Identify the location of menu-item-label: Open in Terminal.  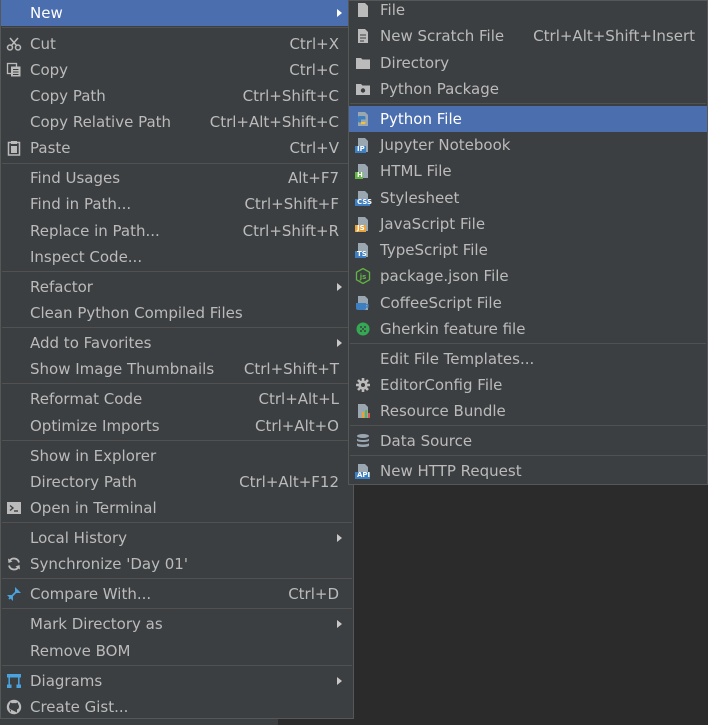
(93, 508).